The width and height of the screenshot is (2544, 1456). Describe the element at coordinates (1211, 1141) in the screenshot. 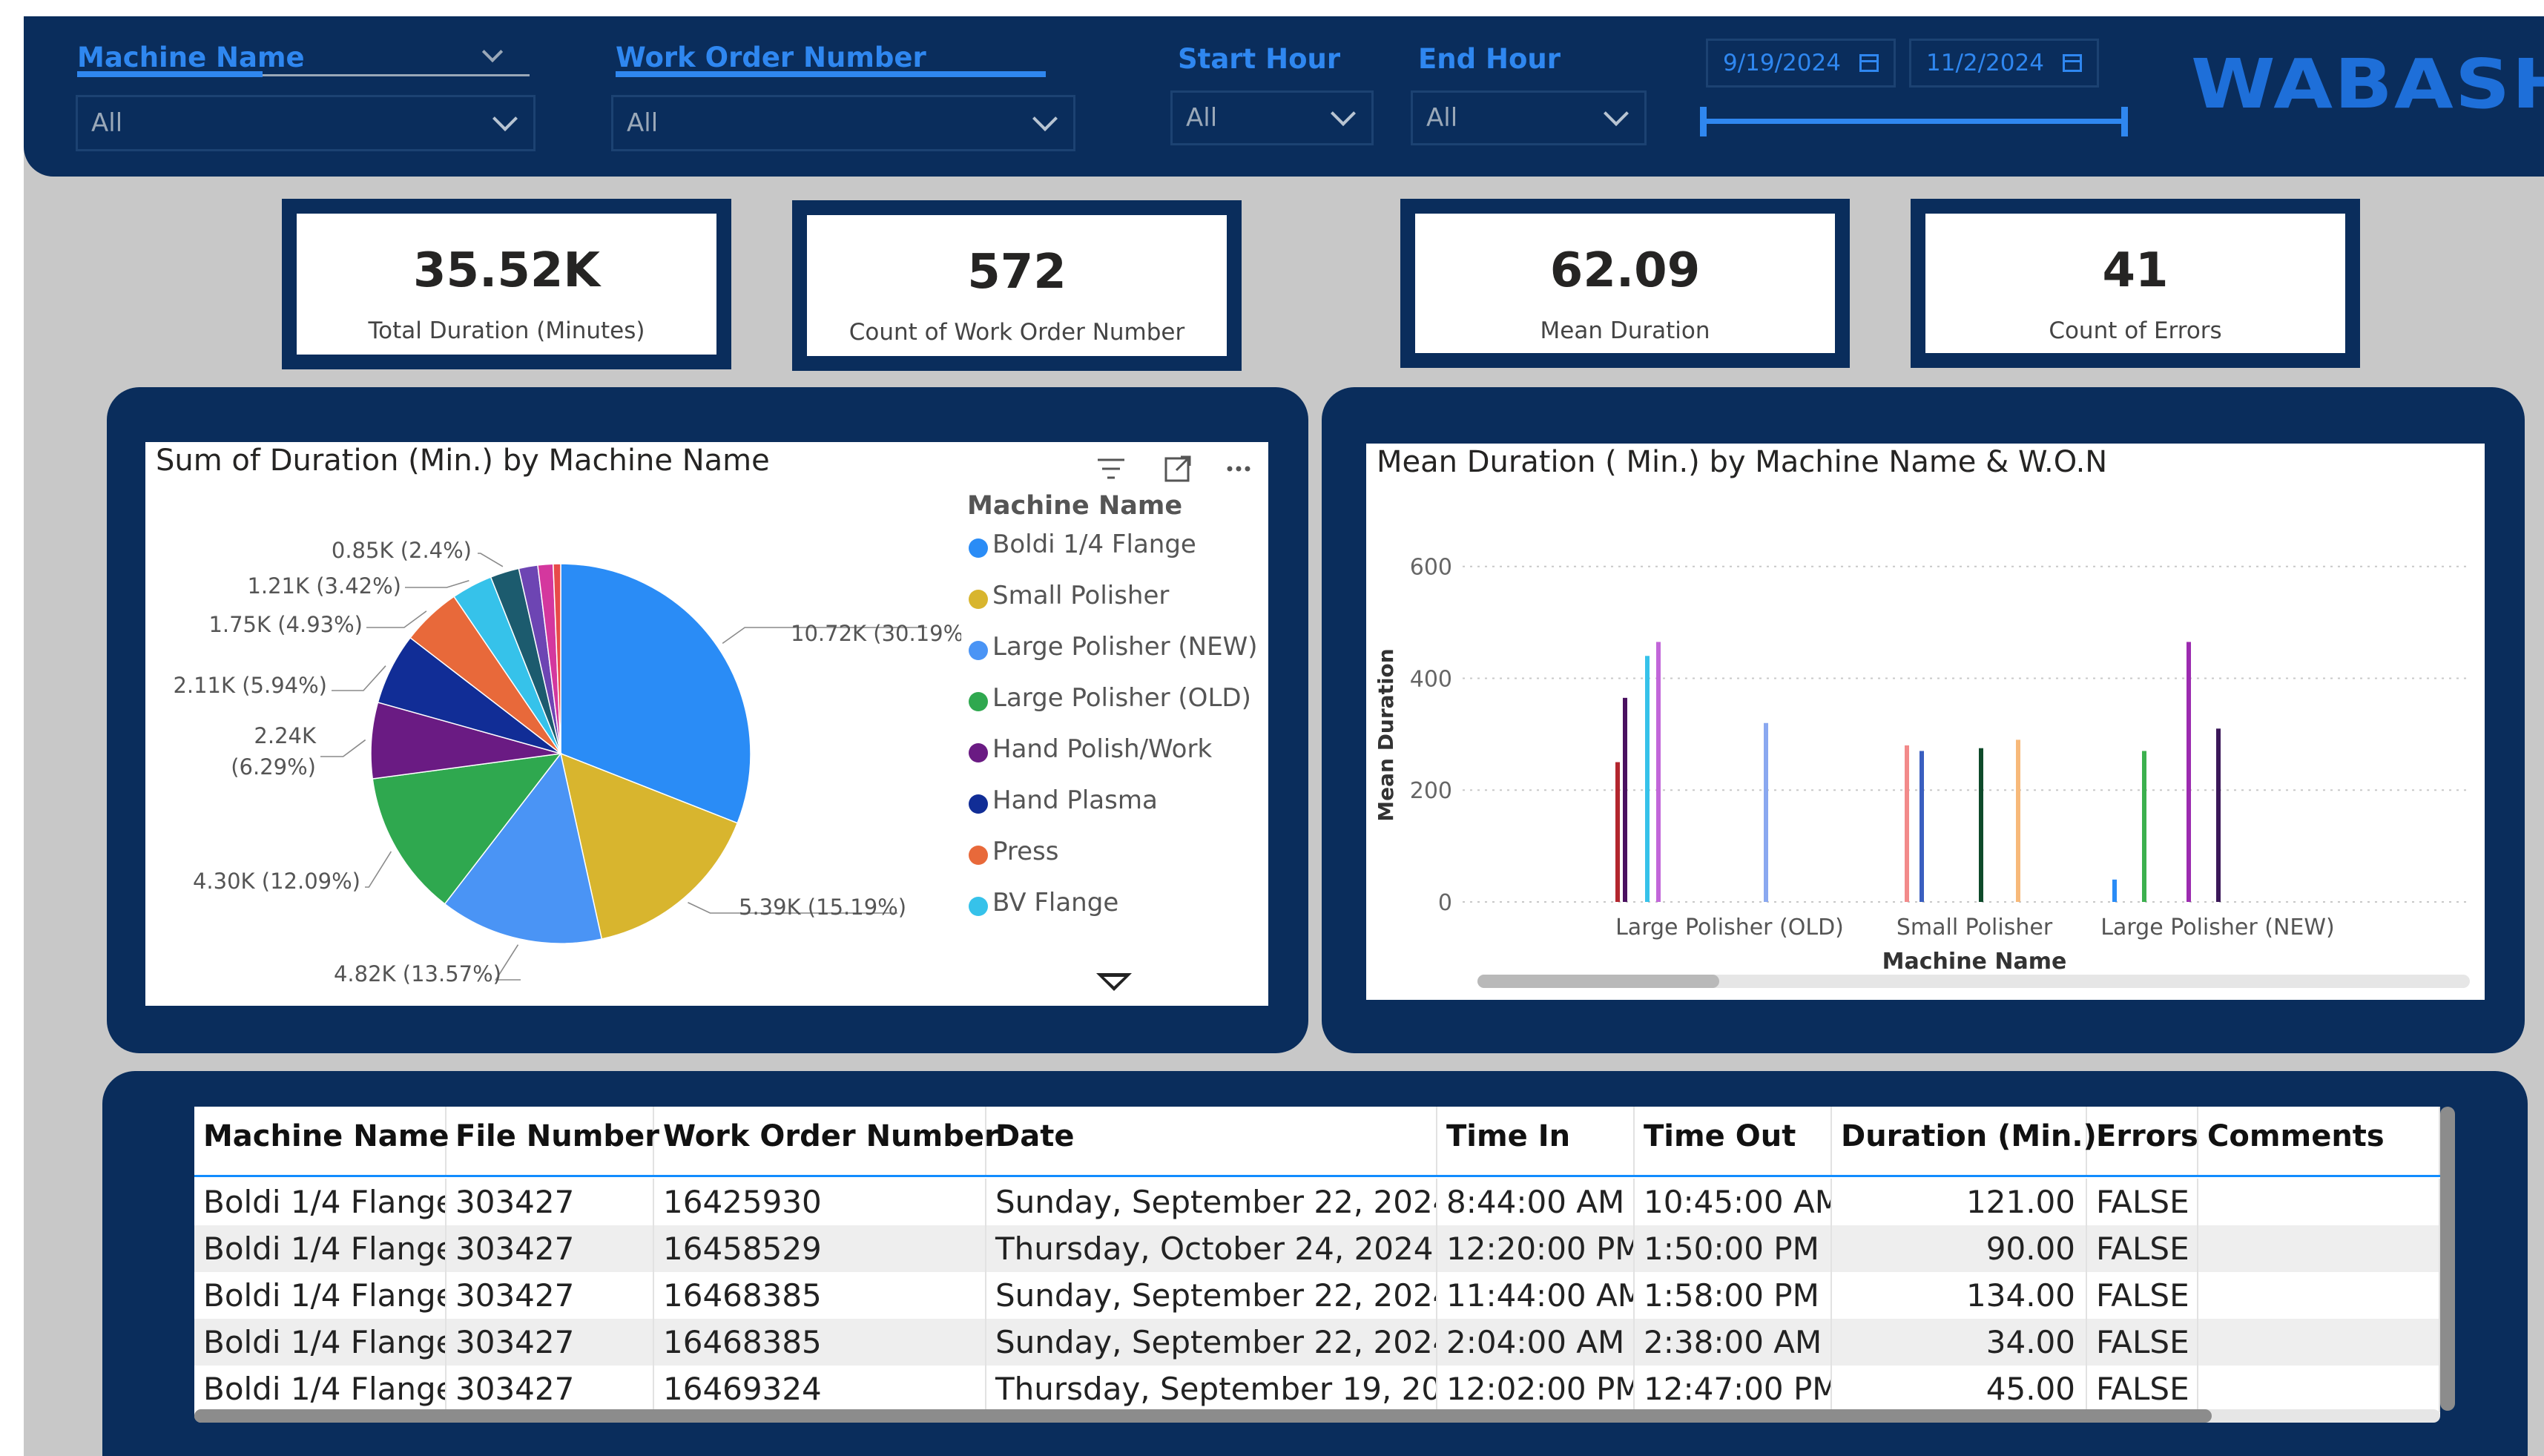

I see `column-header: Date` at that location.